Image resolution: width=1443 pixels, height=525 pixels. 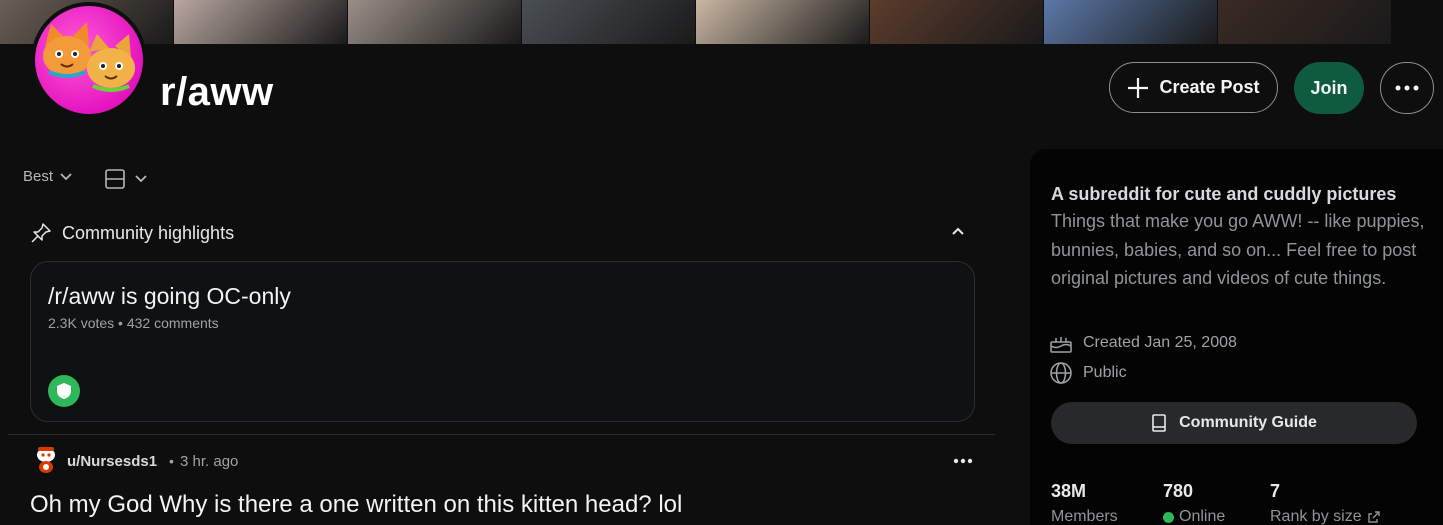 I want to click on community-highlights-header: Community highlights, so click(x=132, y=233).